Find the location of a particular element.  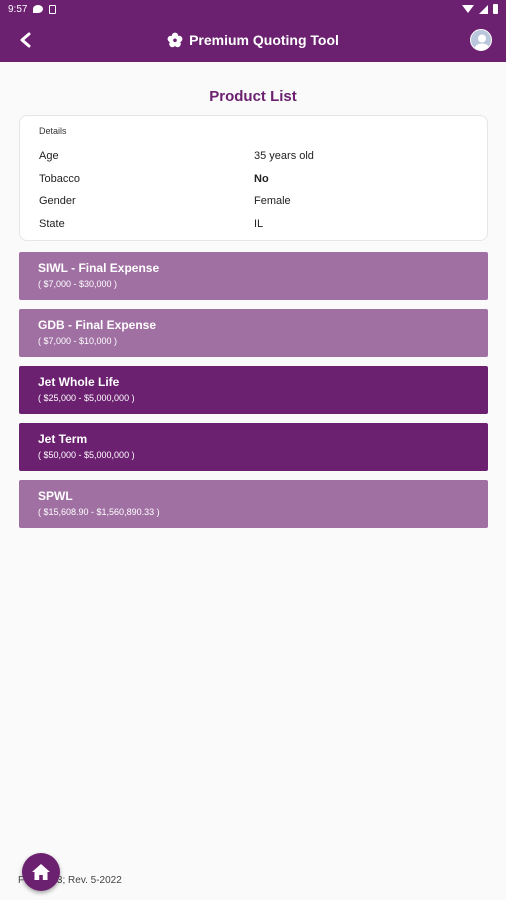

detail-key: State is located at coordinates (52, 223).